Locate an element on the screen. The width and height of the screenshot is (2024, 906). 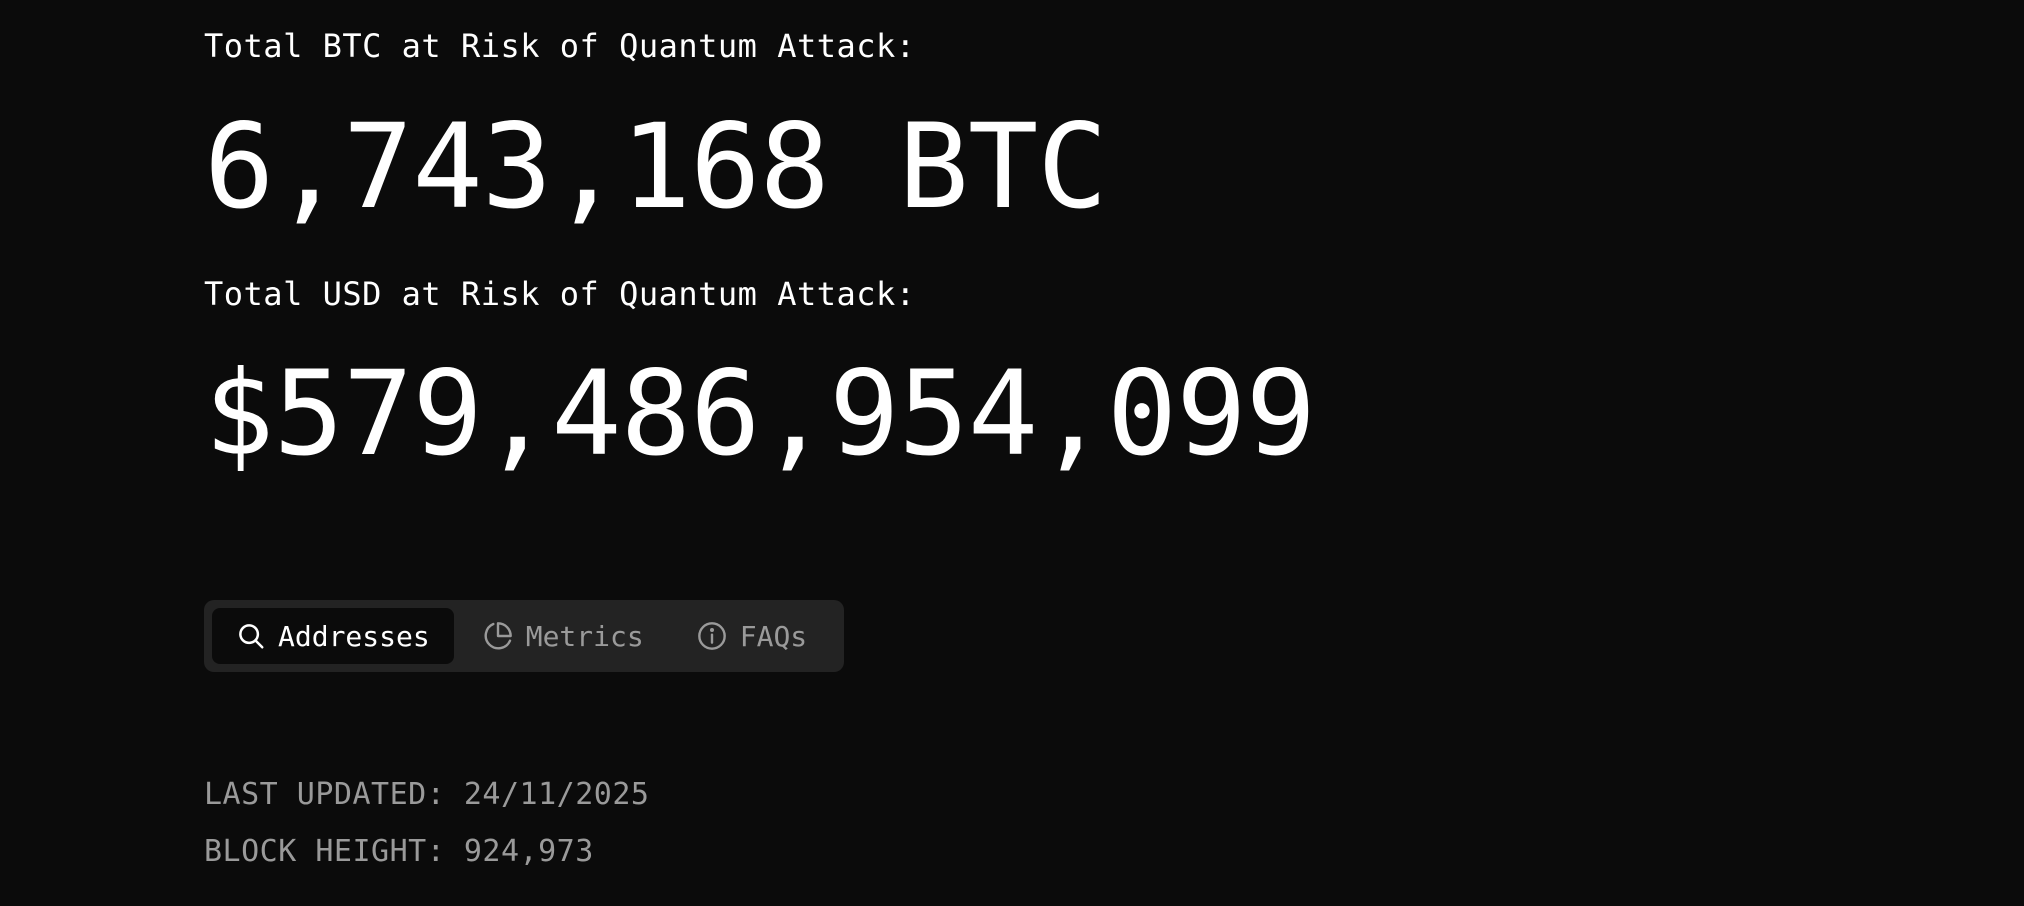
block-height-text: BLOCK HEIGHT: 924,973 is located at coordinates (399, 851).